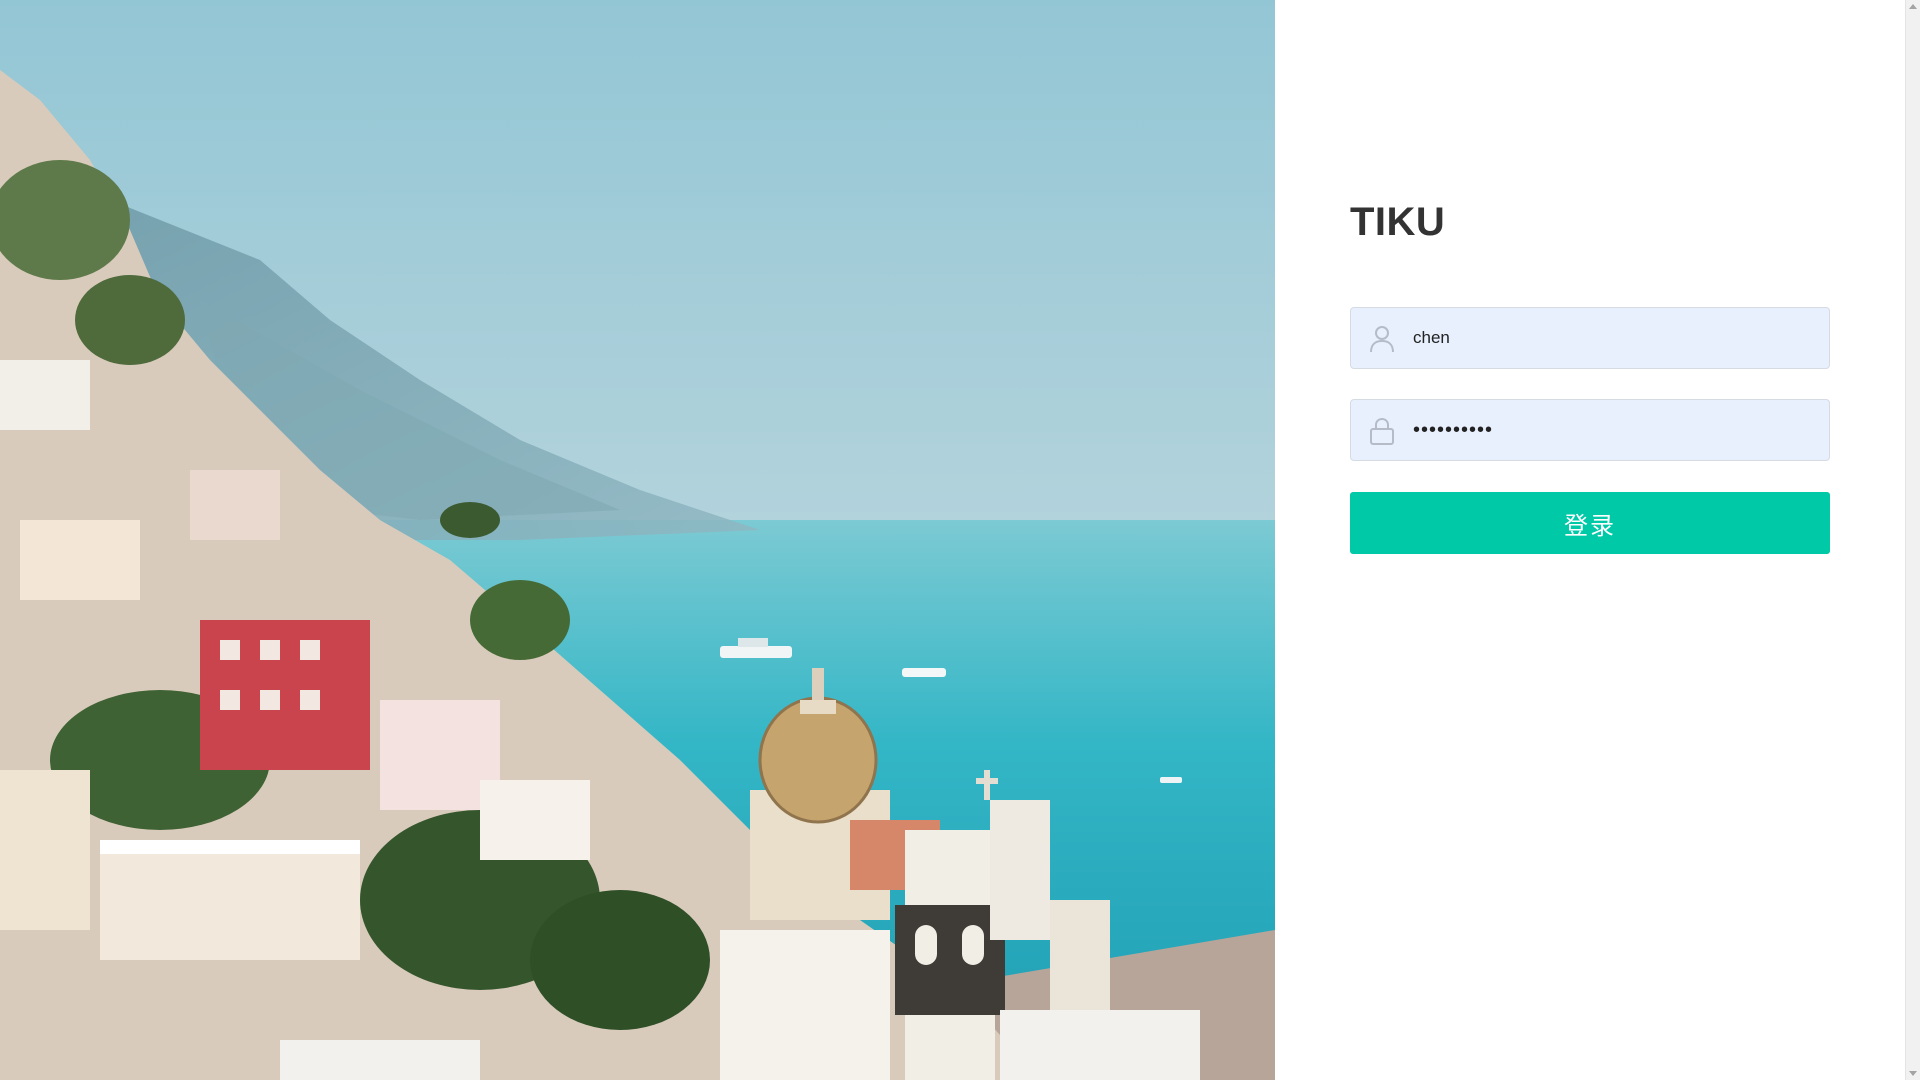 The image size is (1920, 1080). I want to click on scroll-up-icon, so click(1913, 6).